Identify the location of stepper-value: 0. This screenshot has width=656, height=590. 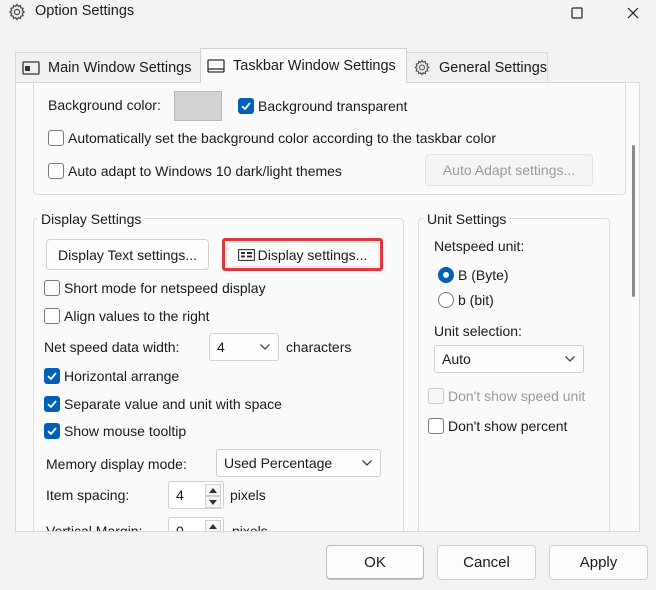
(180, 527).